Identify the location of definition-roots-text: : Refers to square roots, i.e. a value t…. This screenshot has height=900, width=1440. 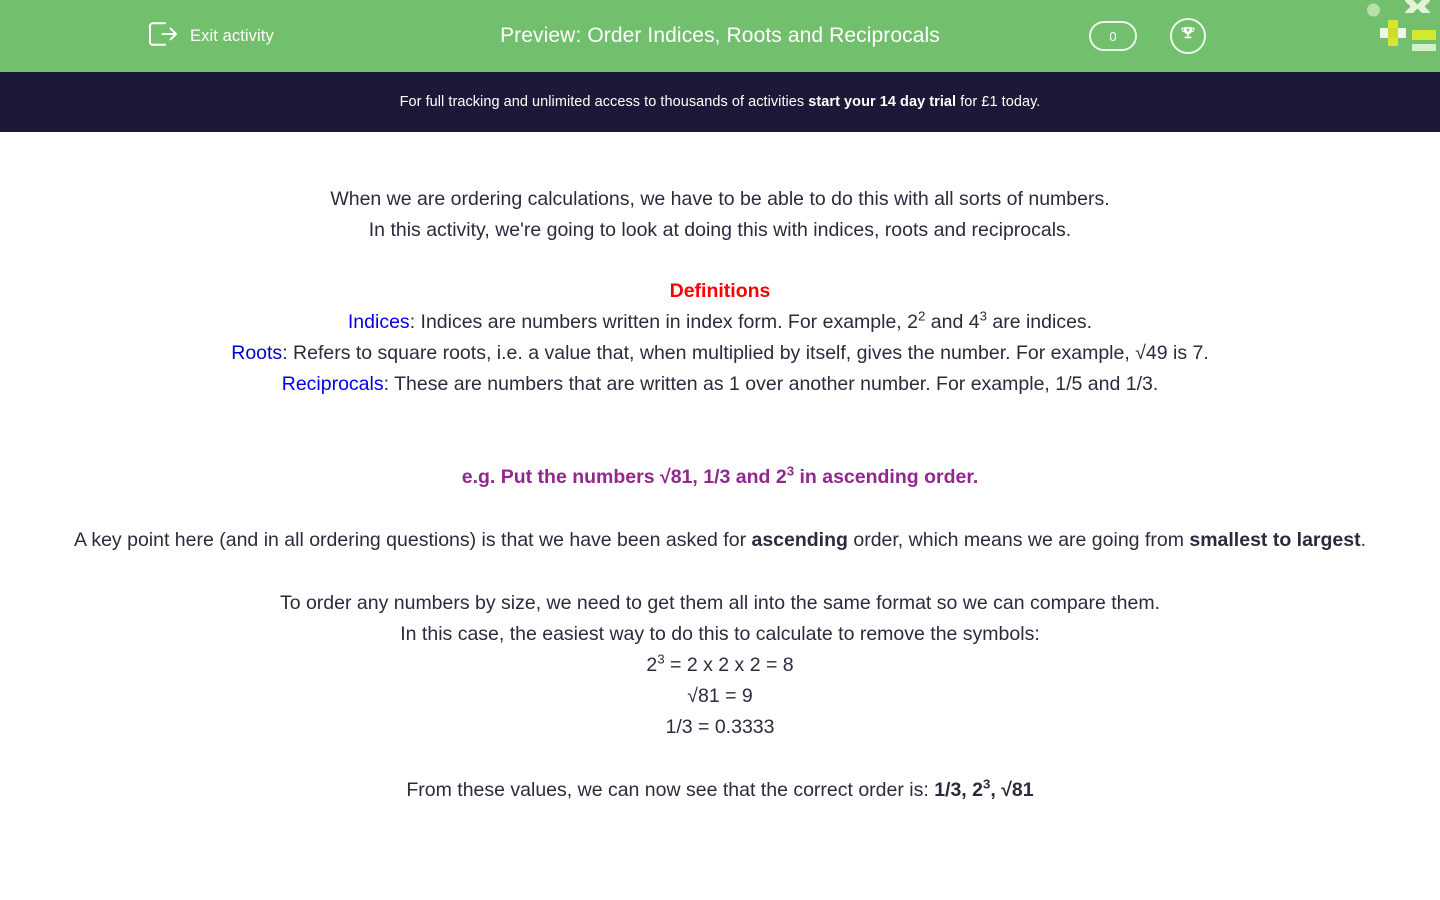
(745, 353).